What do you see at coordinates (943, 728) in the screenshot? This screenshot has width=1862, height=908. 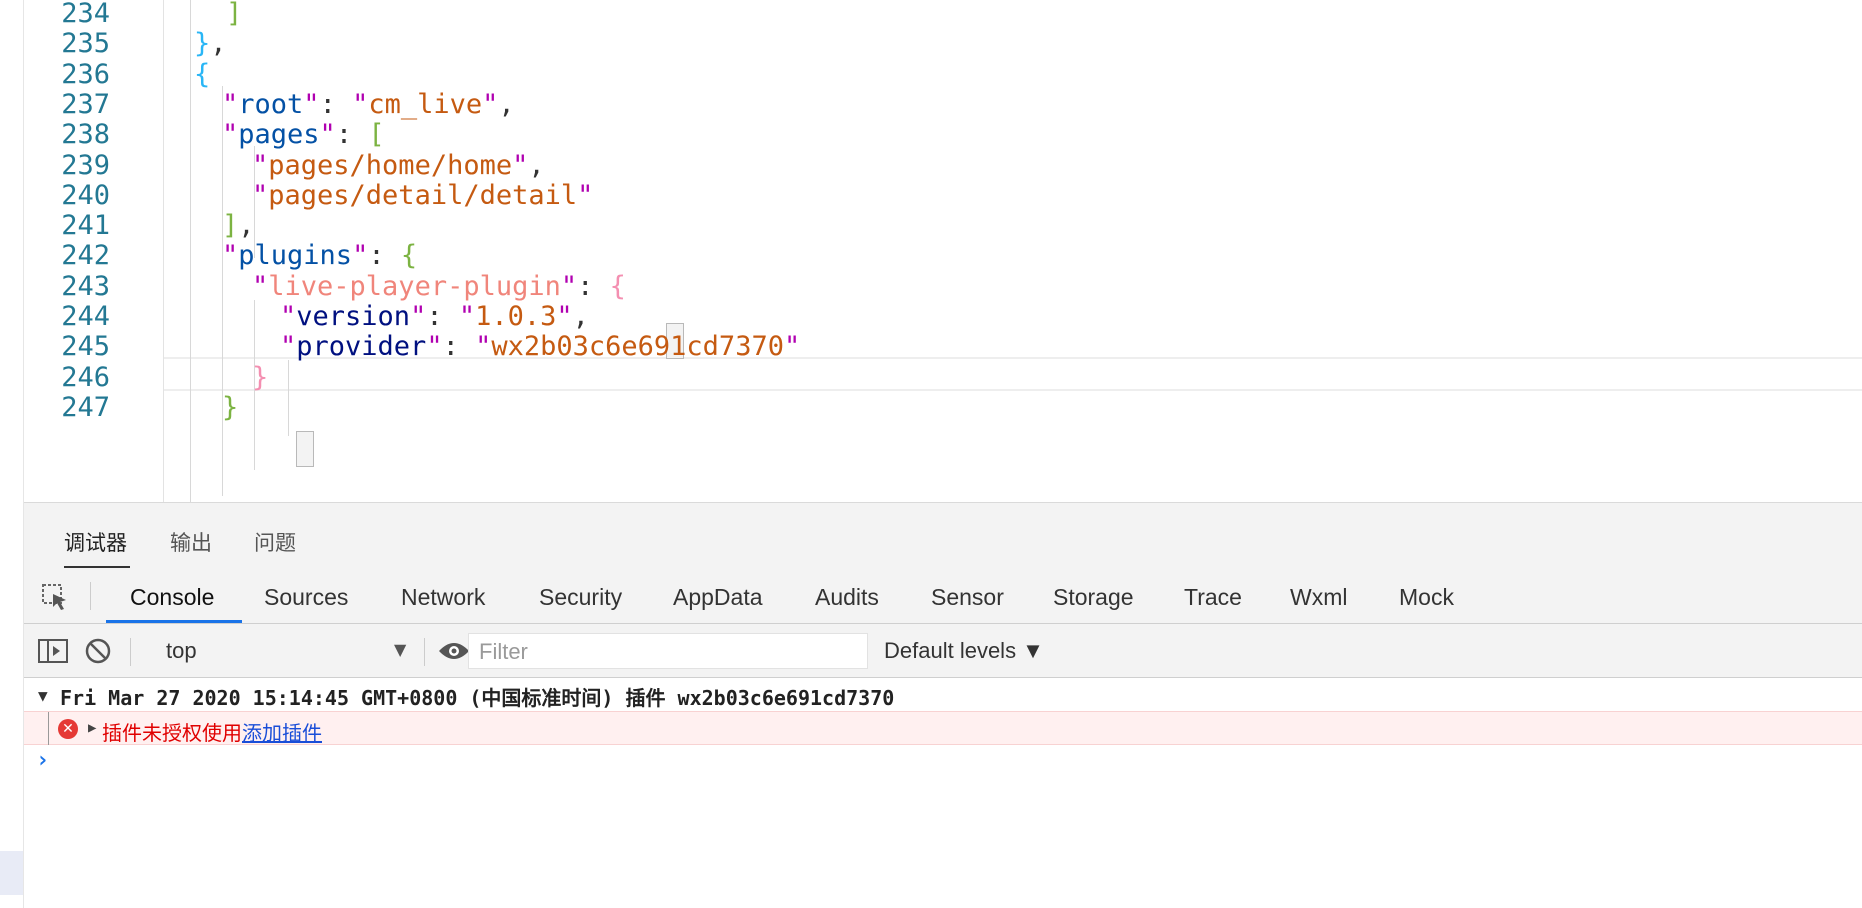 I see `console-error-row: ✕ ▶ 插件未授权使用 添加插件` at bounding box center [943, 728].